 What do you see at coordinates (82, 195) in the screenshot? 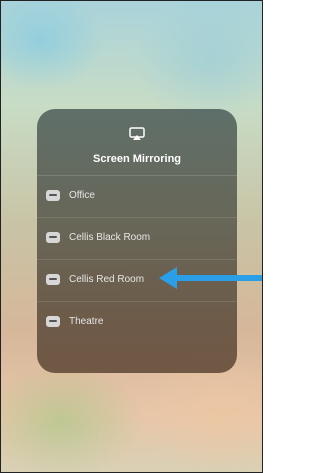
I see `device-label: Office` at bounding box center [82, 195].